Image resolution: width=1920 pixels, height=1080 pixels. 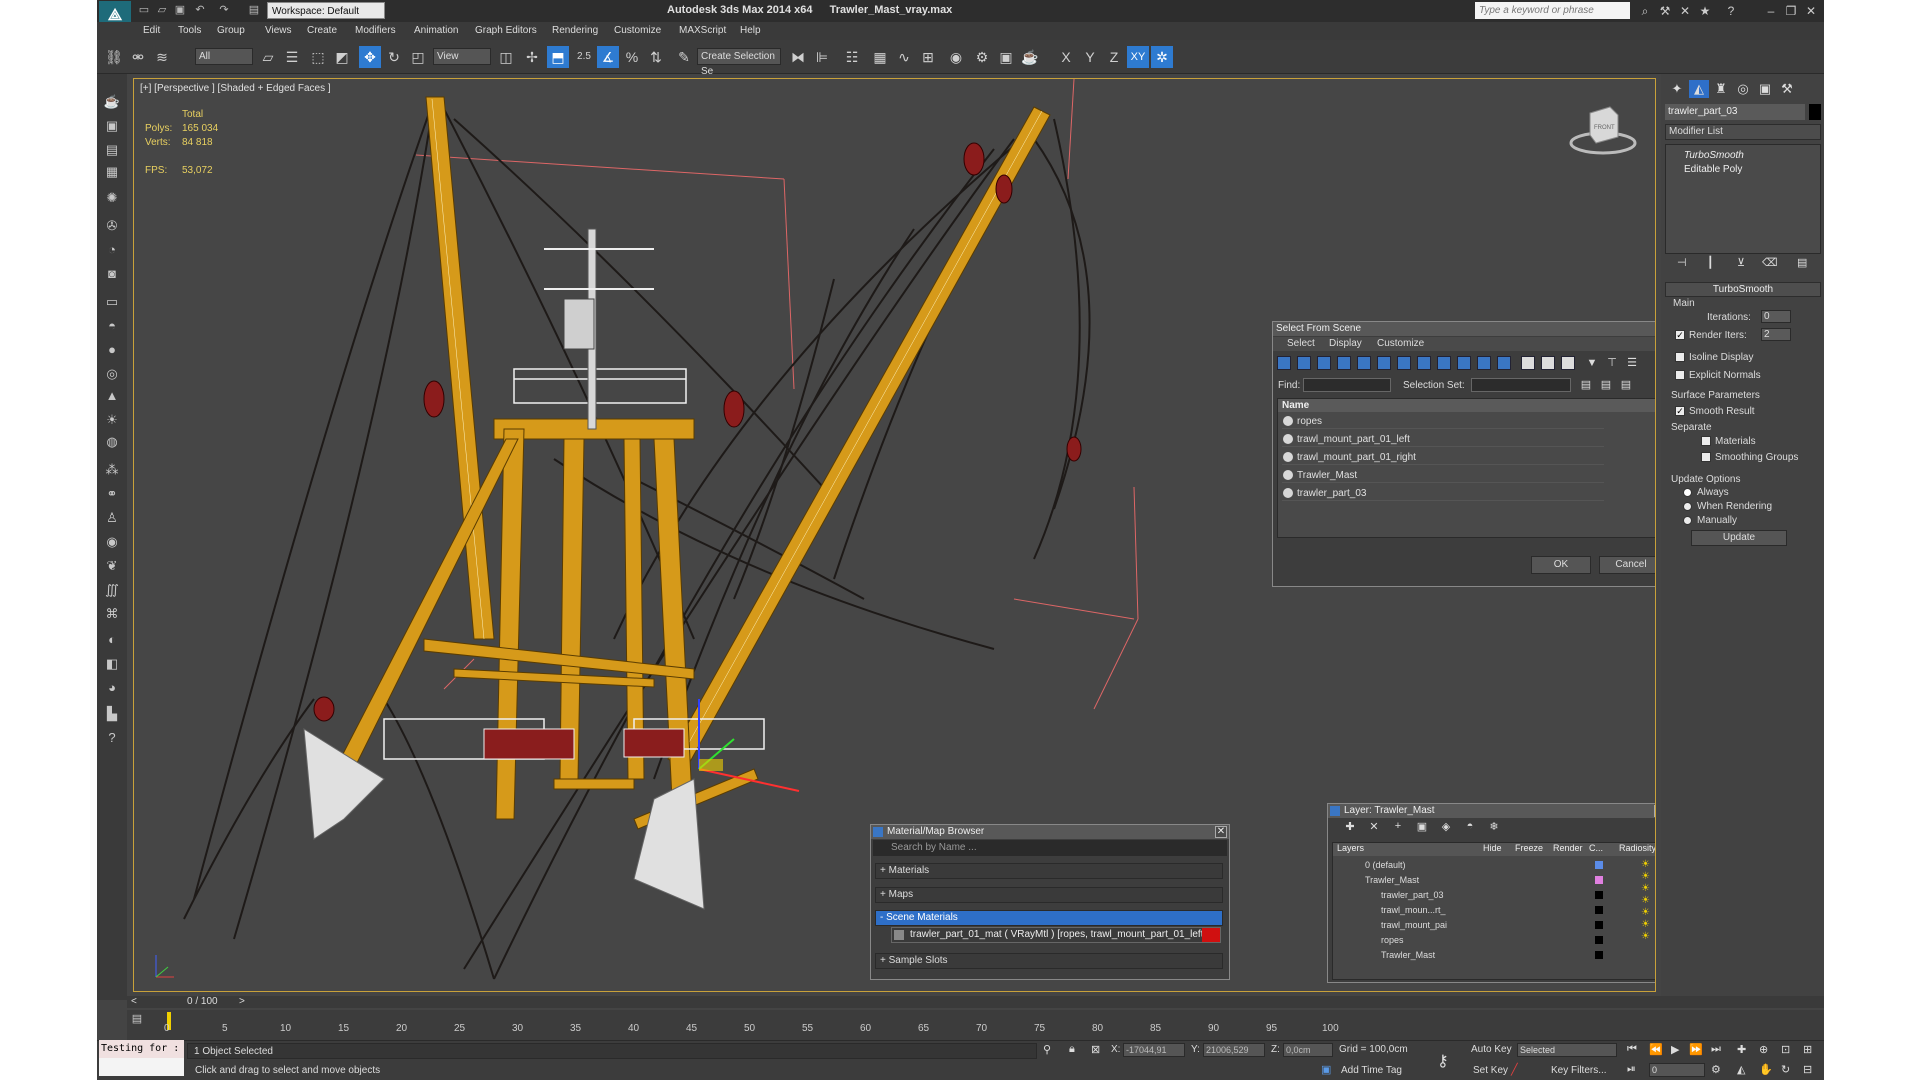 What do you see at coordinates (1066, 57) in the screenshot?
I see `axis-x-button: X` at bounding box center [1066, 57].